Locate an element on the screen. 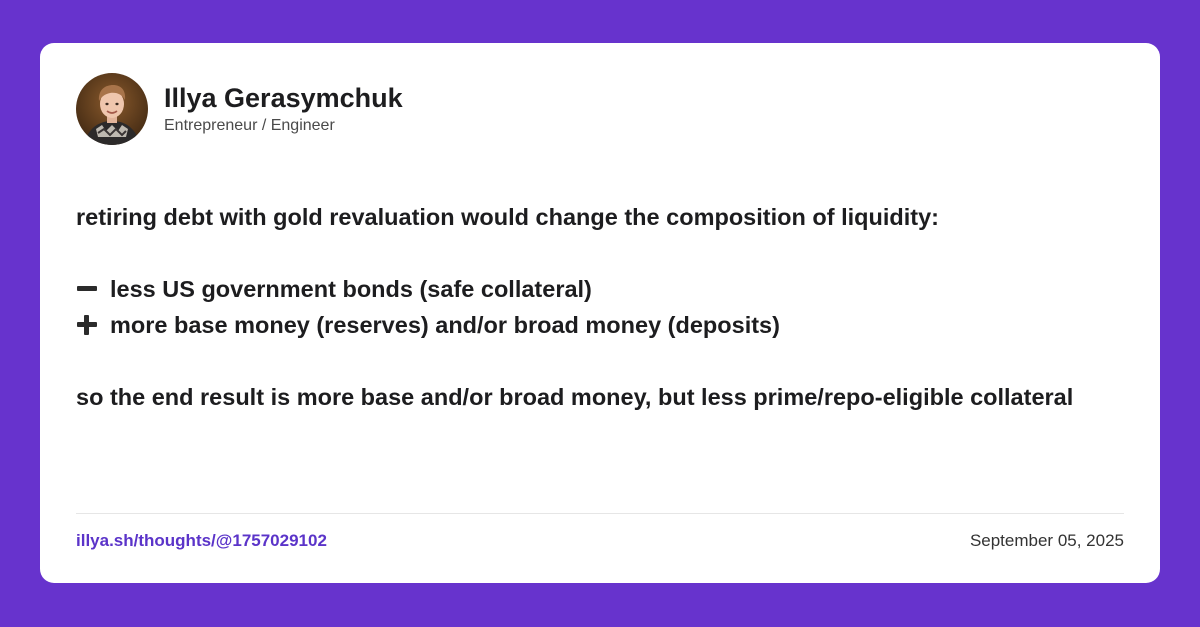 Image resolution: width=1200 pixels, height=627 pixels. thought-permalink: illya.sh/thoughts/@1757029102 is located at coordinates (201, 541).